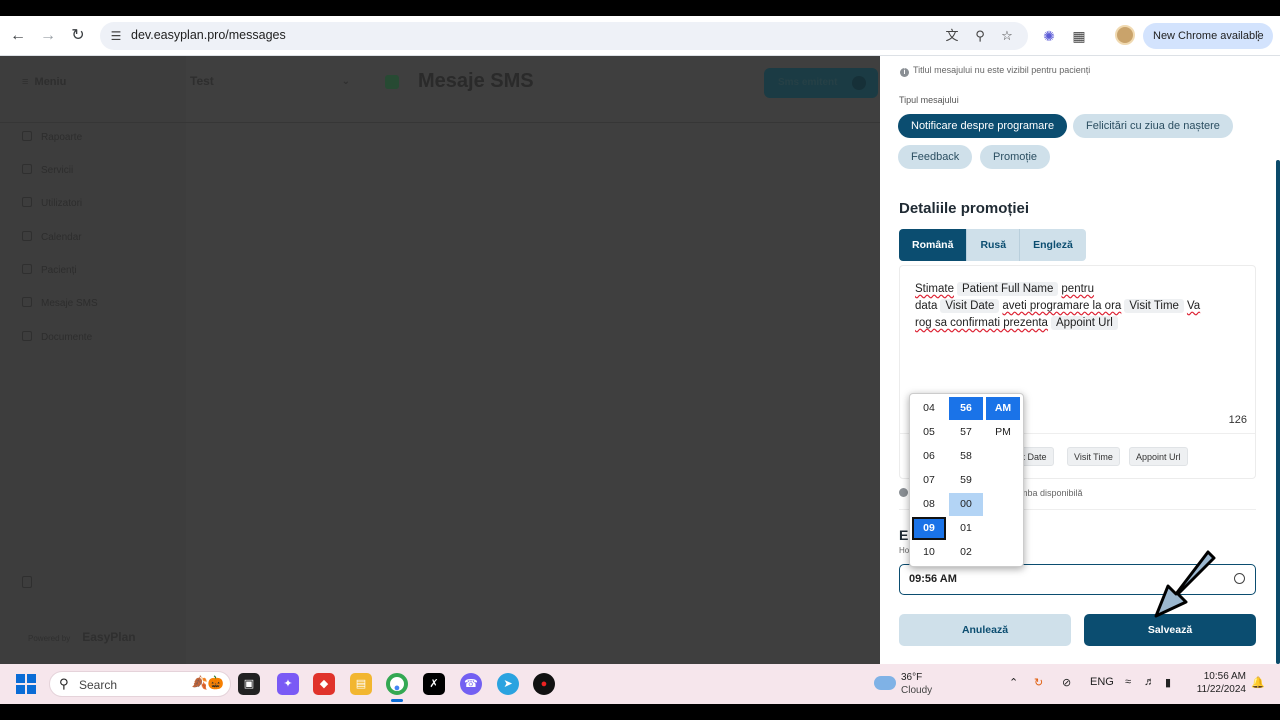  I want to click on sidebar-item-label: Servicii, so click(57, 170).